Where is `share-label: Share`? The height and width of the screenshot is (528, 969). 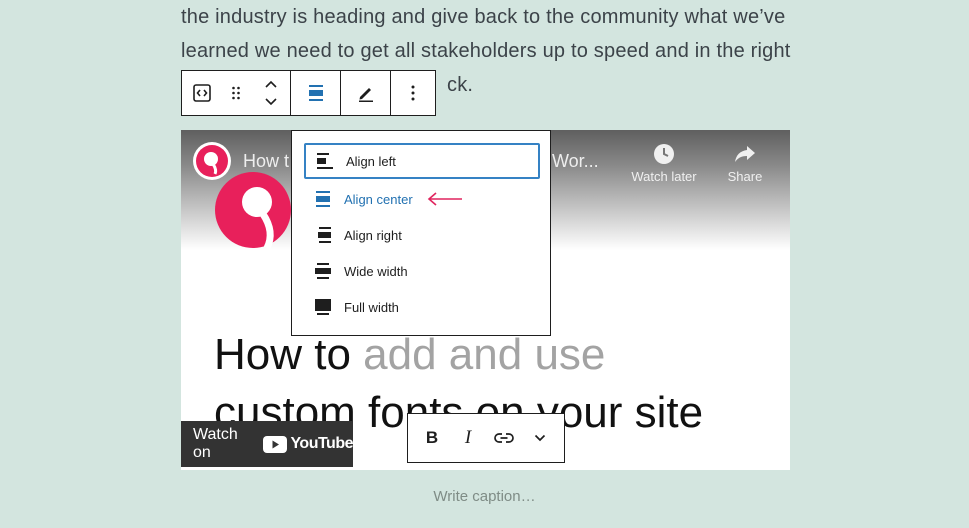
share-label: Share is located at coordinates (745, 176).